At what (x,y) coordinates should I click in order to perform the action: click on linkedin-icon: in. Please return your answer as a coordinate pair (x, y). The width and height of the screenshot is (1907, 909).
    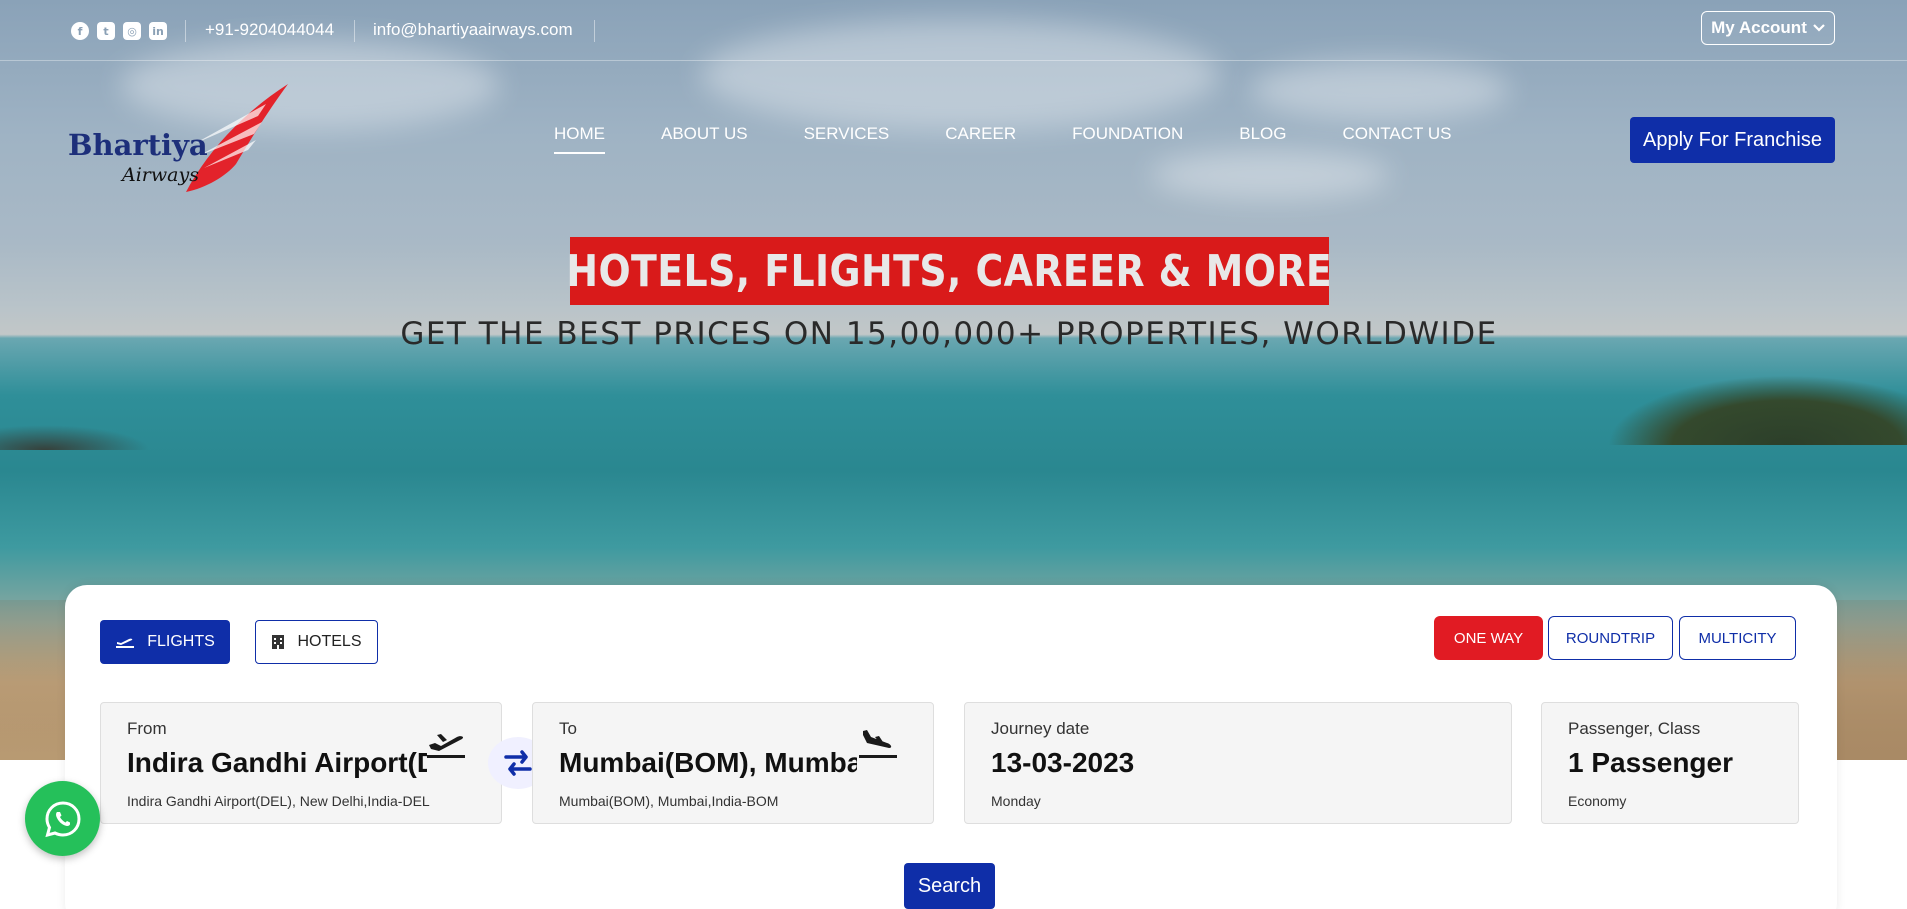
    Looking at the image, I should click on (158, 31).